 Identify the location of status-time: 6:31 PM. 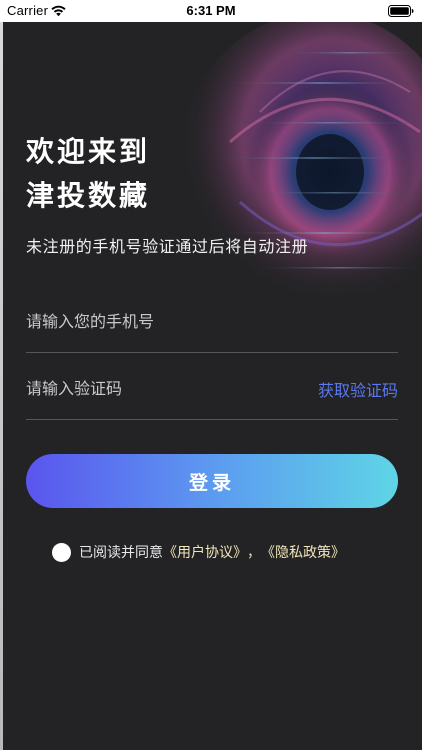
(211, 10).